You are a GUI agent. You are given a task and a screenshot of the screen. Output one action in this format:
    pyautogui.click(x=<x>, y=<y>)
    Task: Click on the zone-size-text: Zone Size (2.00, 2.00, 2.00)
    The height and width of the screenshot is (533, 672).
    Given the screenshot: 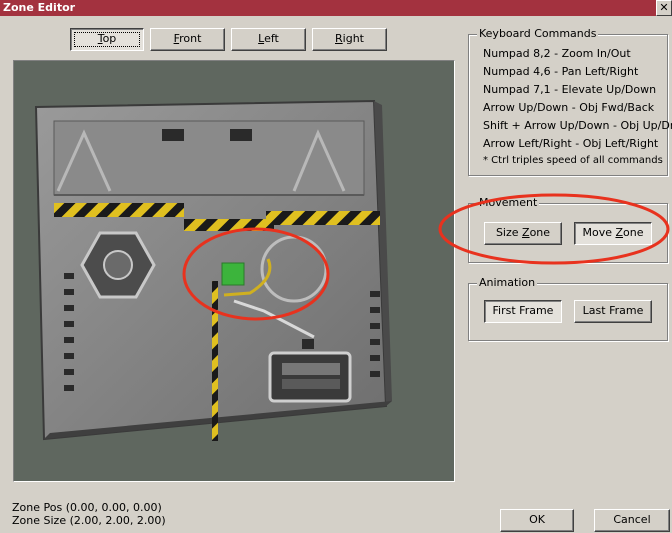 What is the action you would take?
    pyautogui.click(x=89, y=520)
    